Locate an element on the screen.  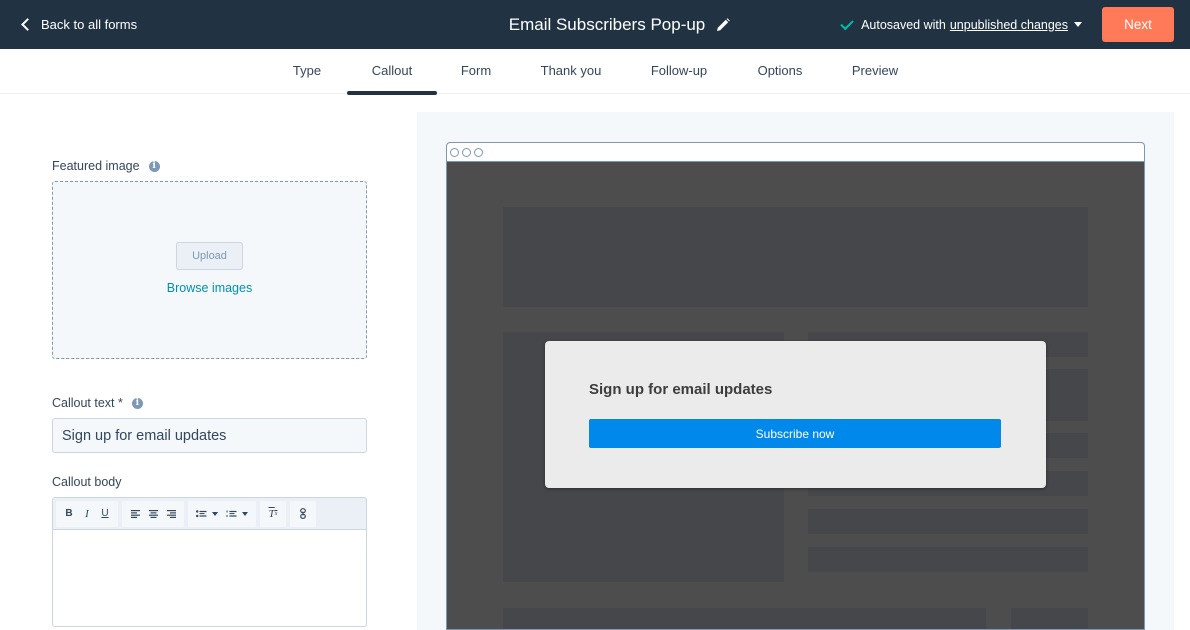
underline-icon: U is located at coordinates (105, 514).